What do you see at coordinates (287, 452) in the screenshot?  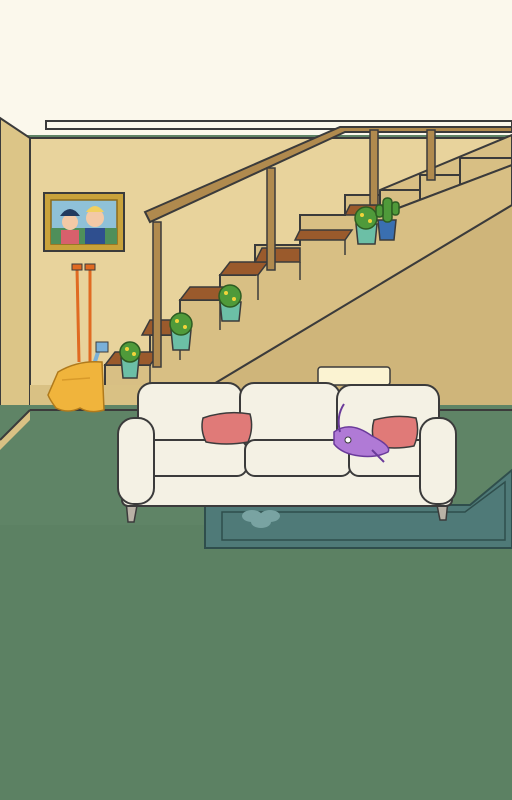 I see `sofa-icon` at bounding box center [287, 452].